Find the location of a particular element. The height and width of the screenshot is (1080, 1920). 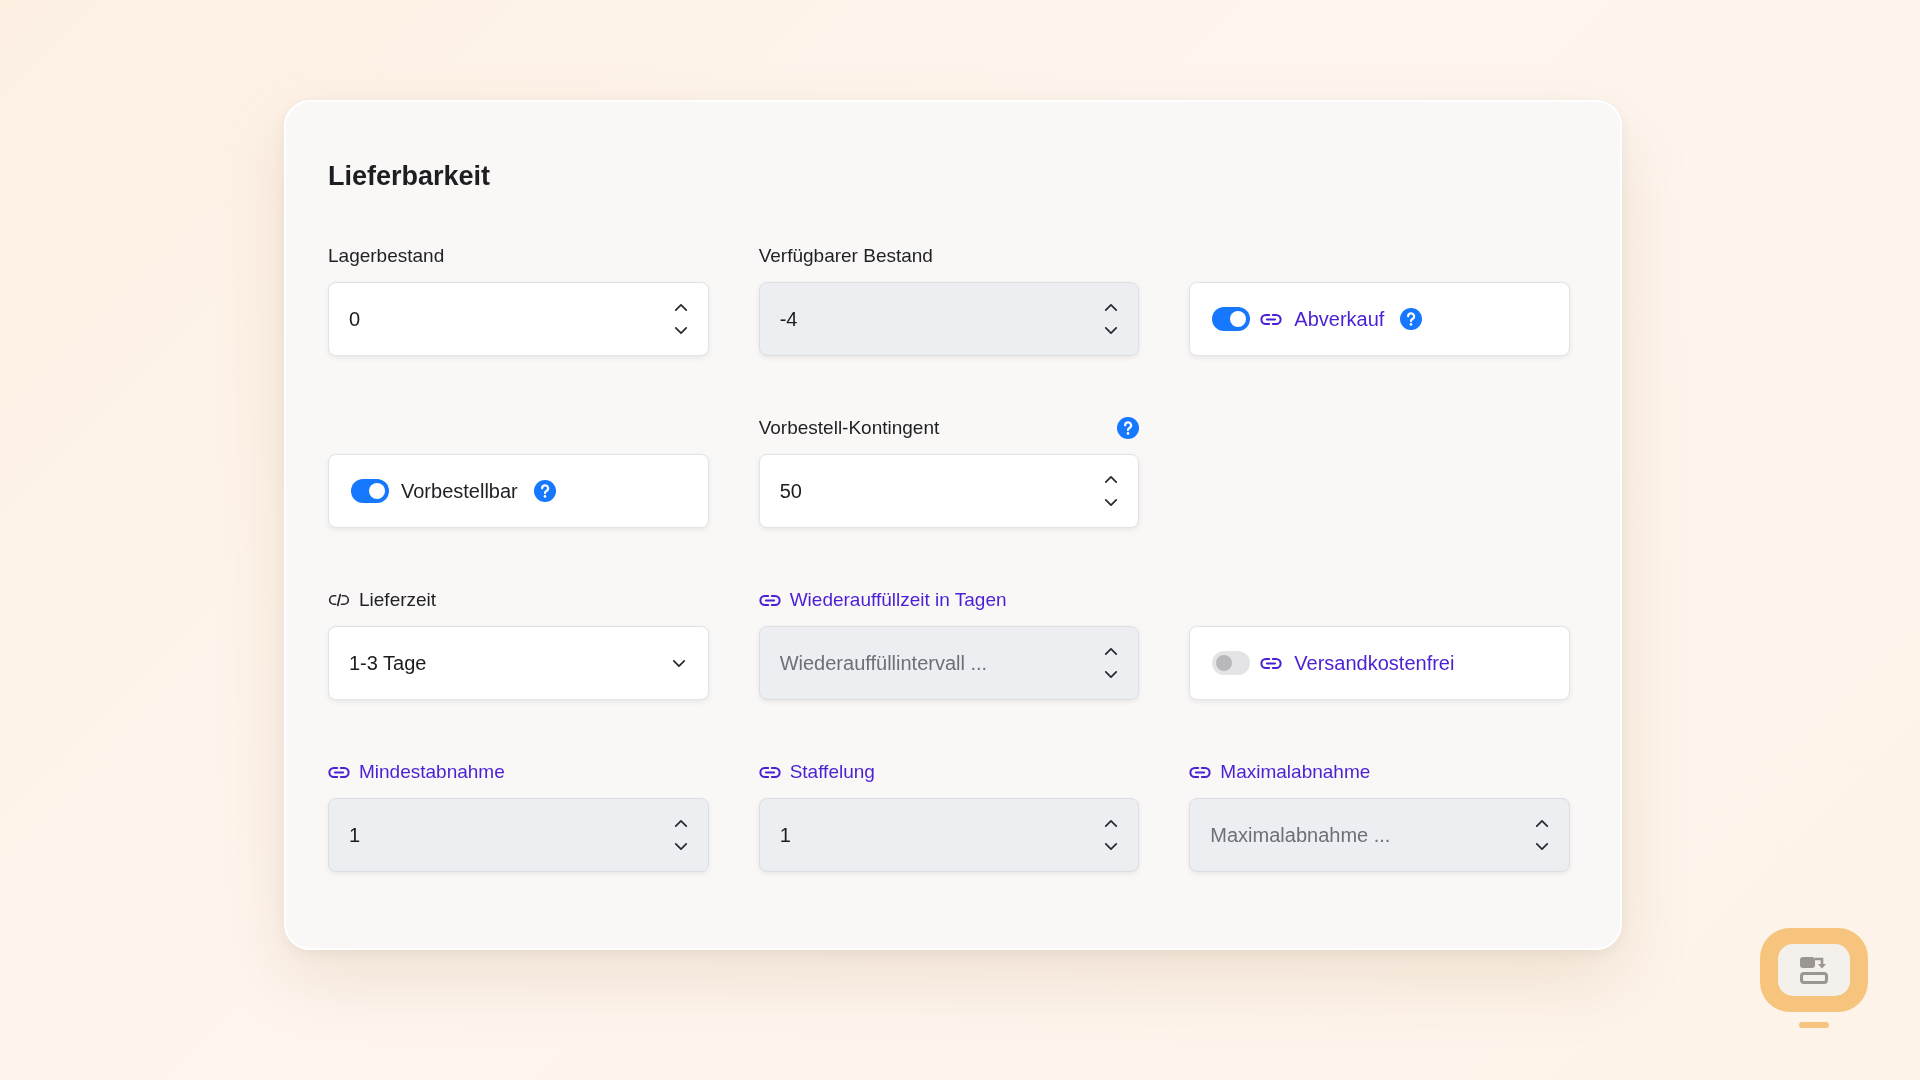

toggle-label: Abverkauf is located at coordinates (1339, 319).